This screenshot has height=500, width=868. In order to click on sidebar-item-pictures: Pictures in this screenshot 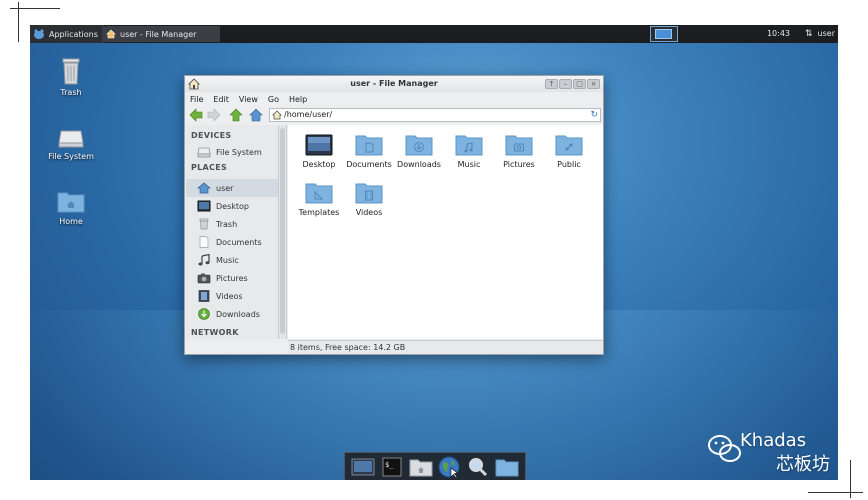, I will do `click(232, 278)`.